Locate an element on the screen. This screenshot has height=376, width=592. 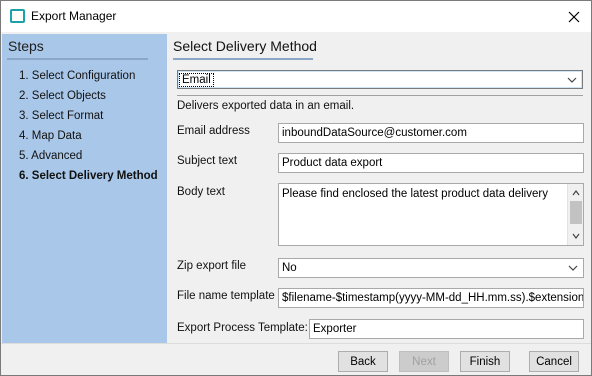
page-title: Select Delivery Method is located at coordinates (245, 46).